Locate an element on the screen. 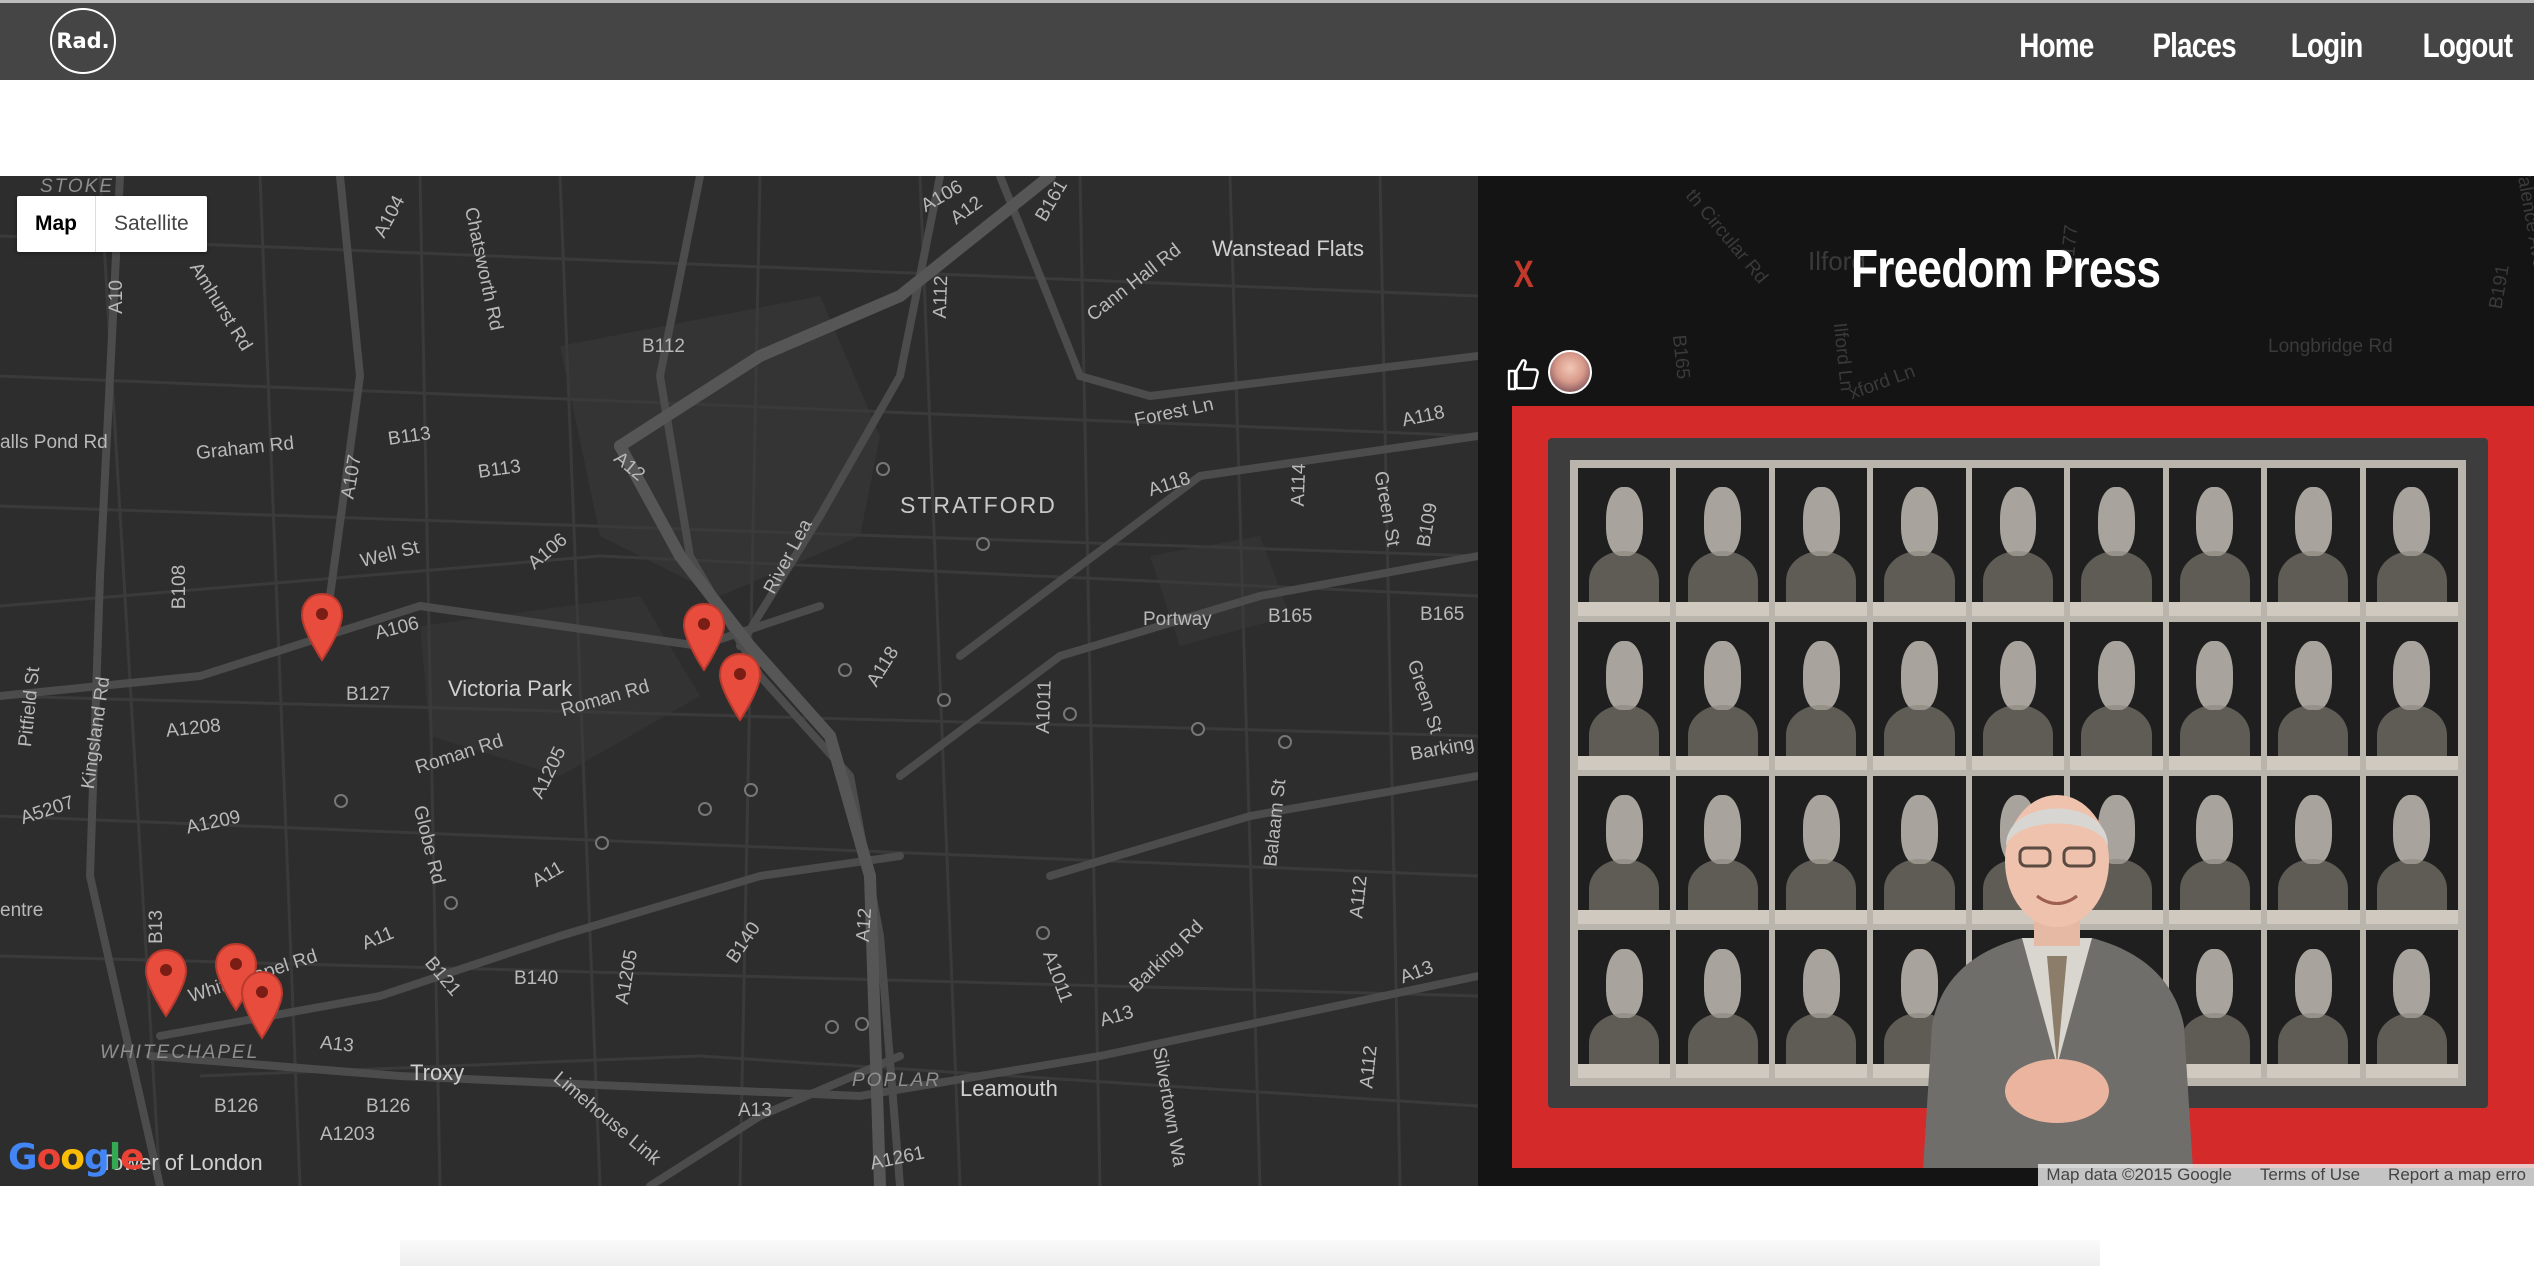 The height and width of the screenshot is (1266, 2534). map-label: Leamouth is located at coordinates (1009, 1088).